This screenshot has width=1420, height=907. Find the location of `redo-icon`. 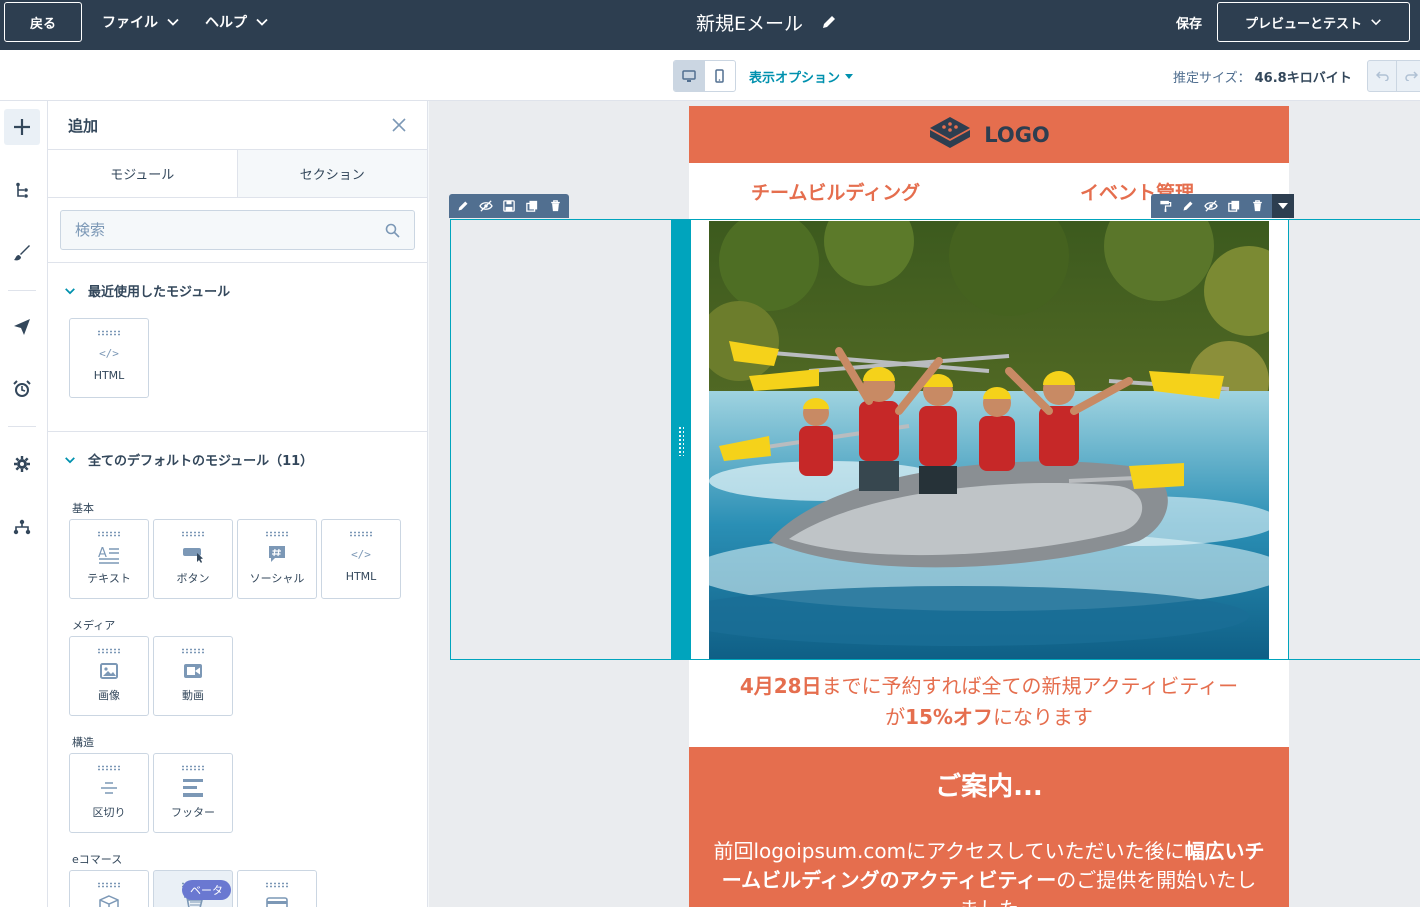

redo-icon is located at coordinates (1411, 76).